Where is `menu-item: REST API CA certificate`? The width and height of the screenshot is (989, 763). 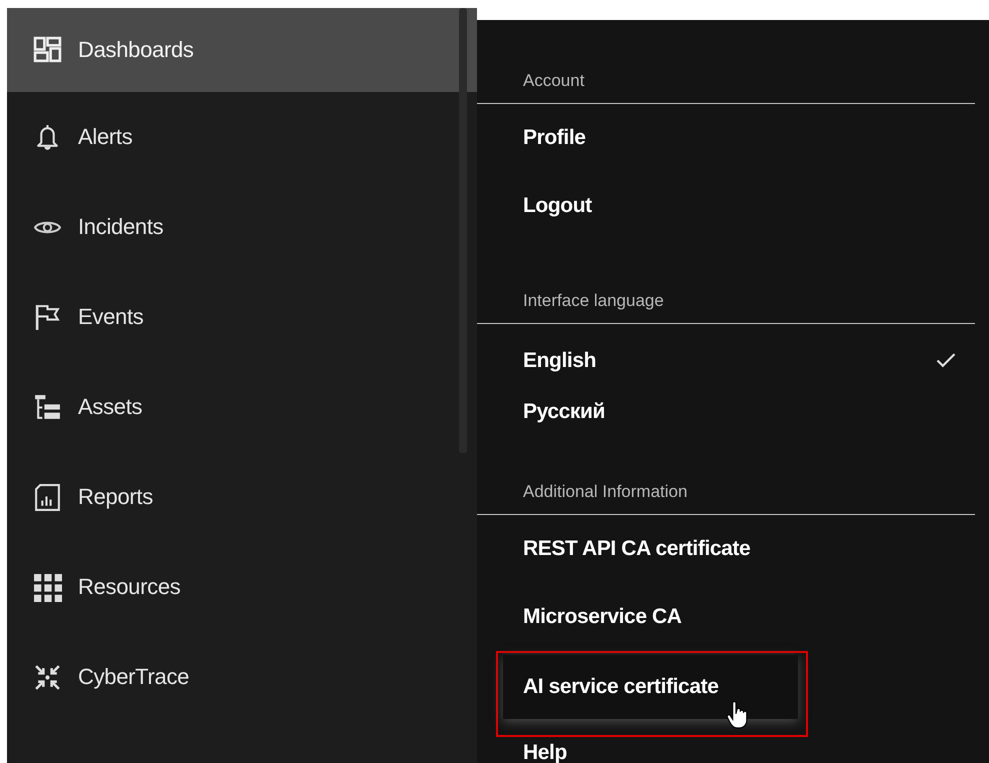
menu-item: REST API CA certificate is located at coordinates (733, 549).